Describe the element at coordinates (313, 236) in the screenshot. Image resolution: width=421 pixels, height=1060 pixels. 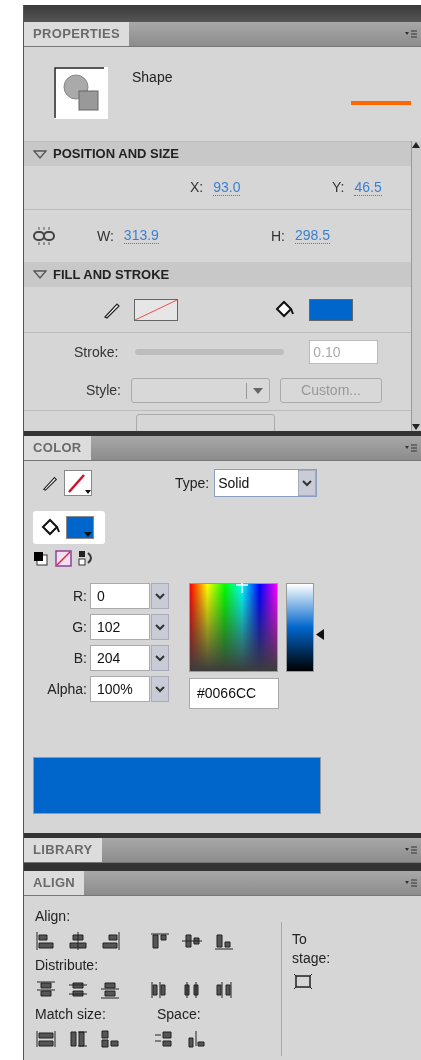
I see `value-field: 298.5` at that location.